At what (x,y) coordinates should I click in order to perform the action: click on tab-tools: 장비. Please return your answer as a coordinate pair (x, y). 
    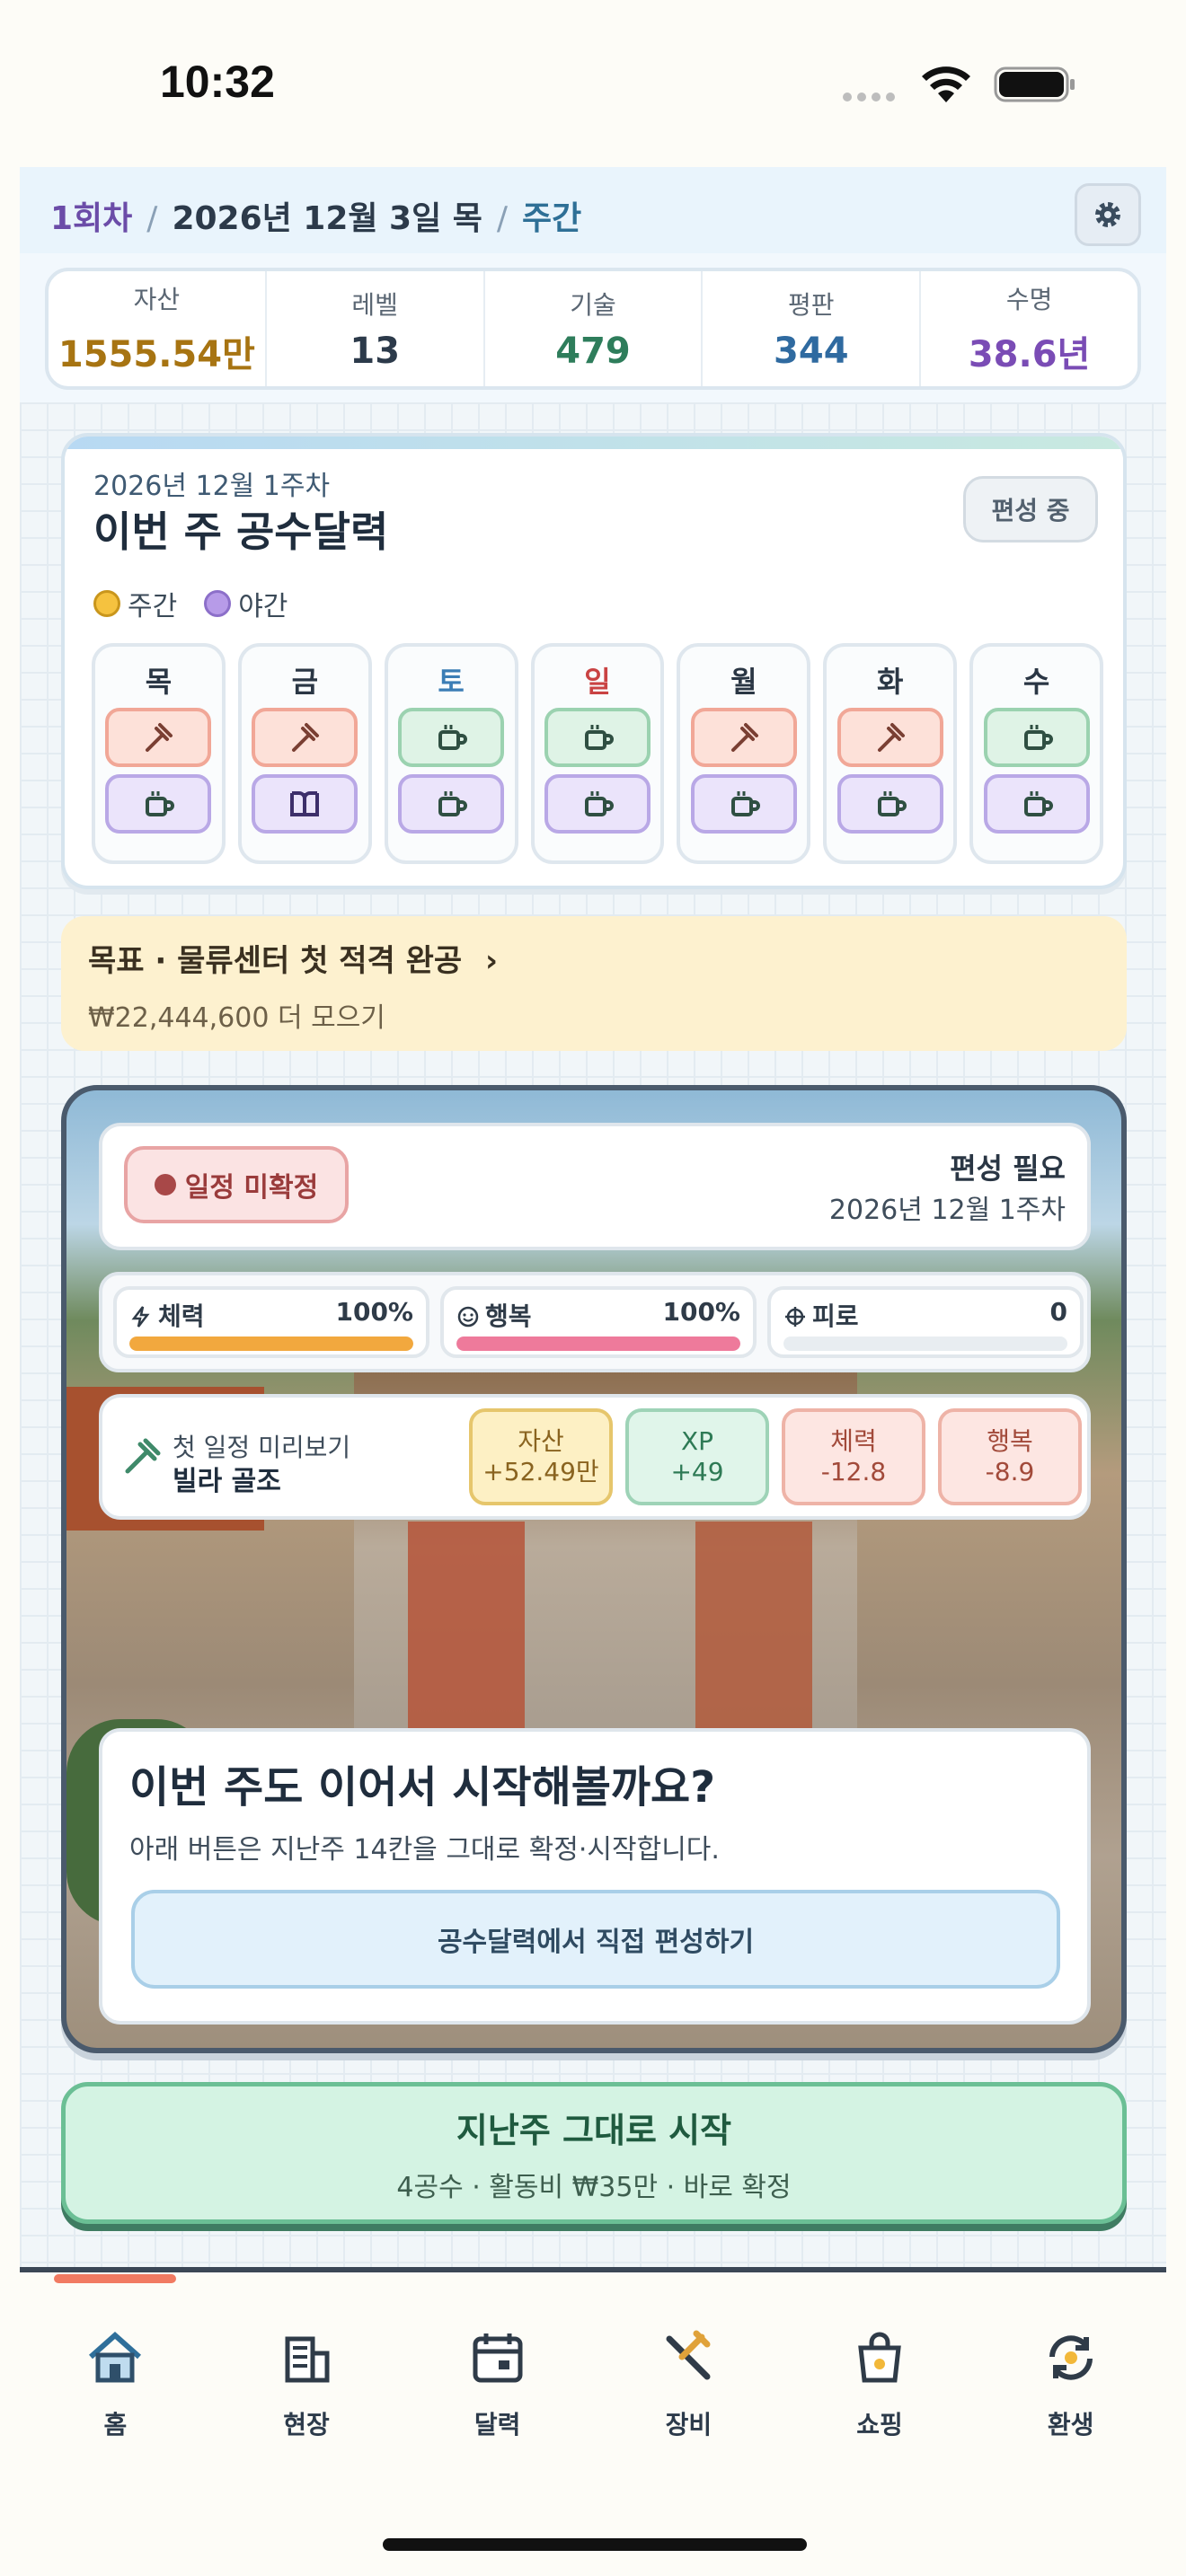
    Looking at the image, I should click on (688, 2362).